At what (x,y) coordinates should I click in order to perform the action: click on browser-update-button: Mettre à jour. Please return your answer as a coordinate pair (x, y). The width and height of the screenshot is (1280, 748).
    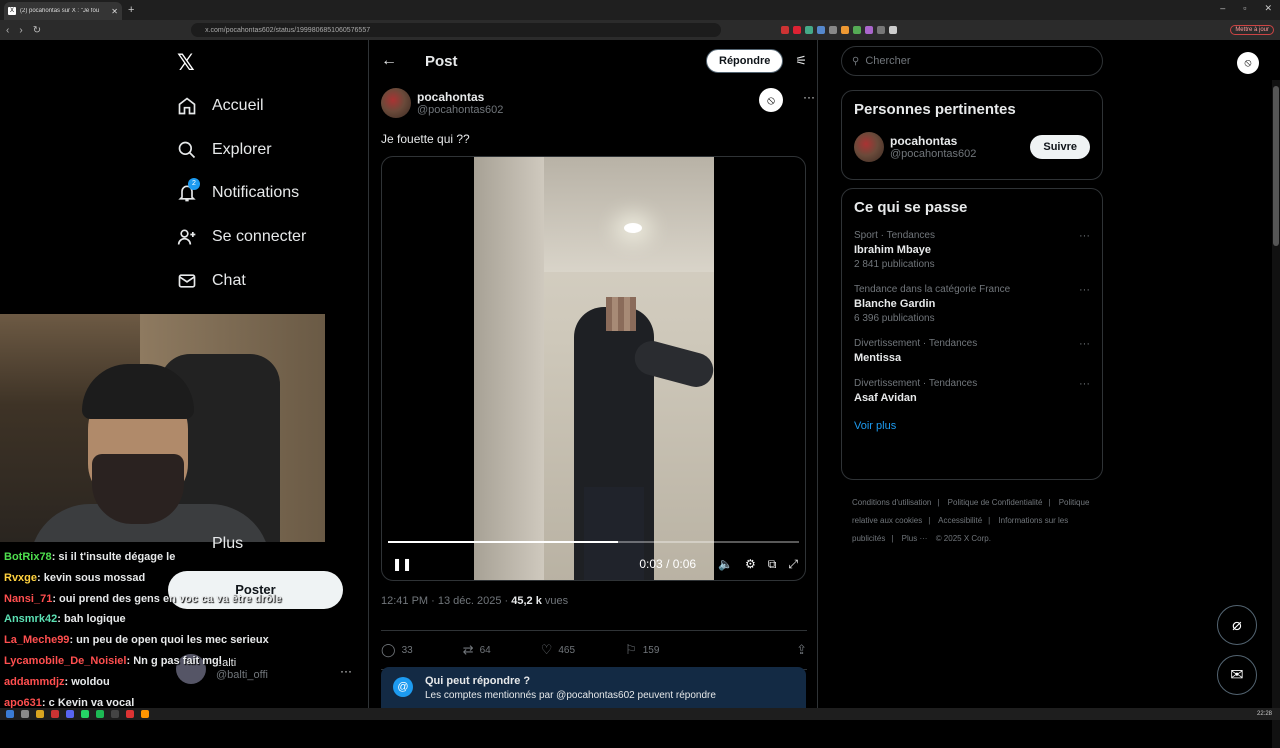
    Looking at the image, I should click on (1252, 30).